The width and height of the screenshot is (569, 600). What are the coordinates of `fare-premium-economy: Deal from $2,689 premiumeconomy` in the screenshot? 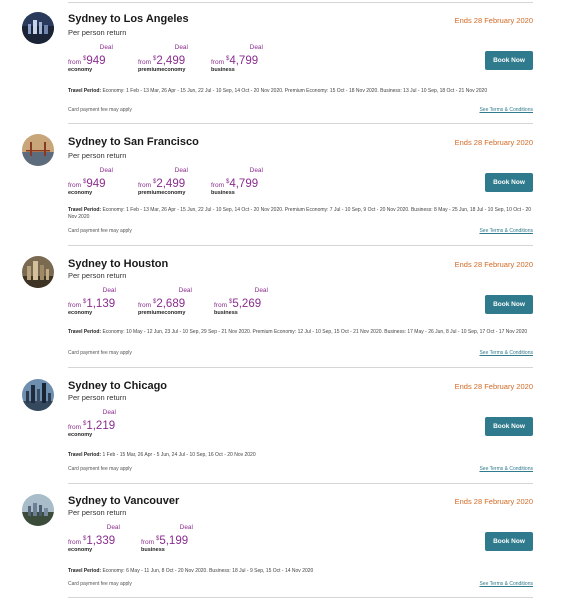 It's located at (165, 302).